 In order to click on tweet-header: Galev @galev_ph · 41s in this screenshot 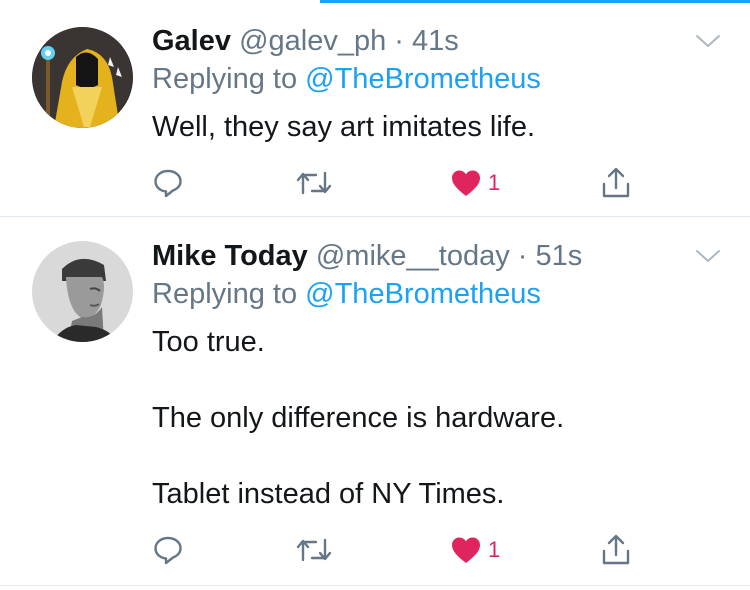, I will do `click(431, 41)`.